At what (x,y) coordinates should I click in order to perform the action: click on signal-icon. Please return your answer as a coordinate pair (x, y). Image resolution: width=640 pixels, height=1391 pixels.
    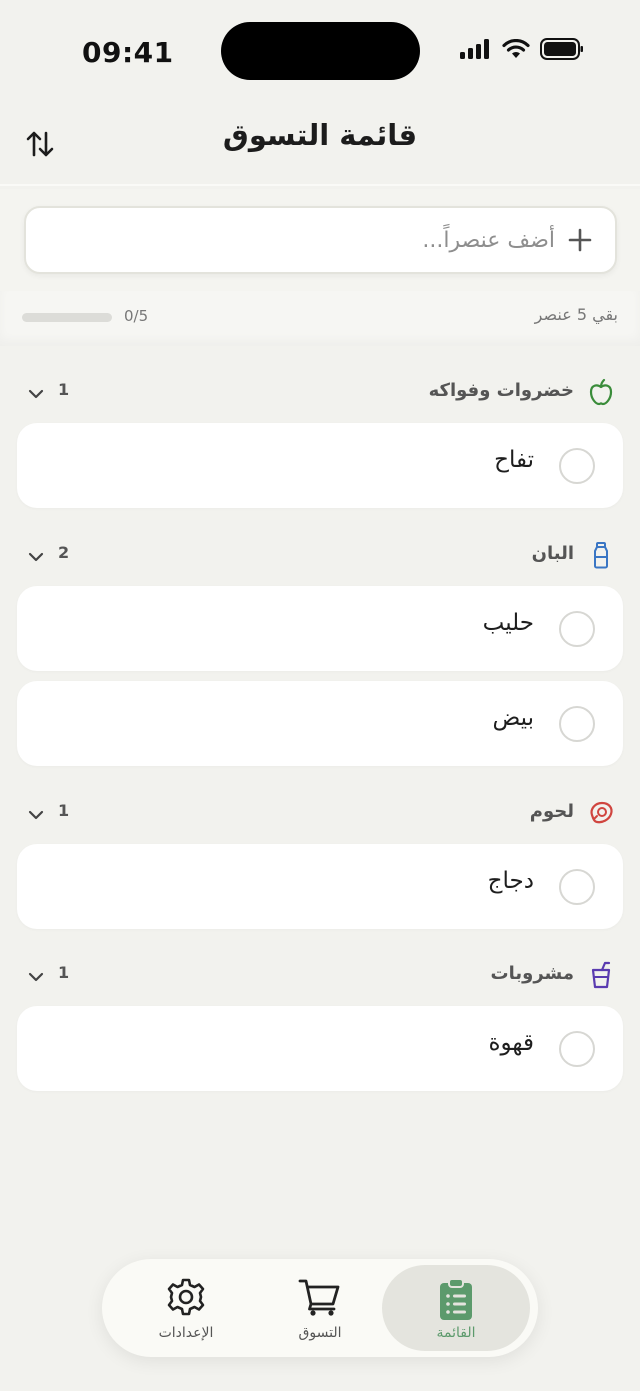
    Looking at the image, I should click on (474, 49).